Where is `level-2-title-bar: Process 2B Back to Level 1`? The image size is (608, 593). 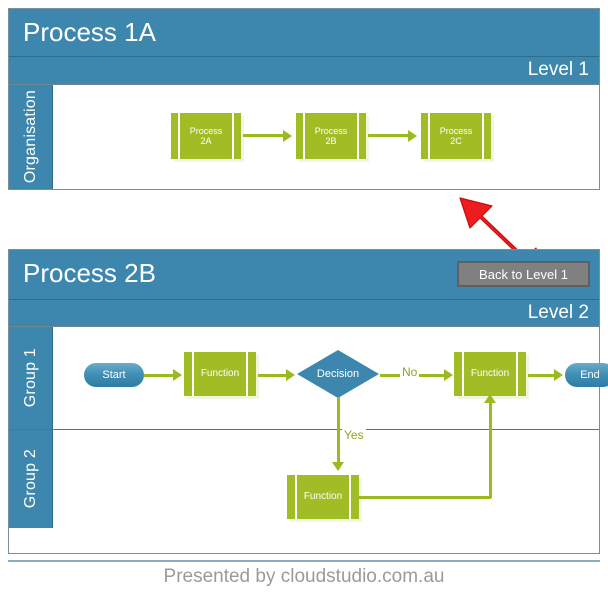
level-2-title-bar: Process 2B Back to Level 1 is located at coordinates (304, 275).